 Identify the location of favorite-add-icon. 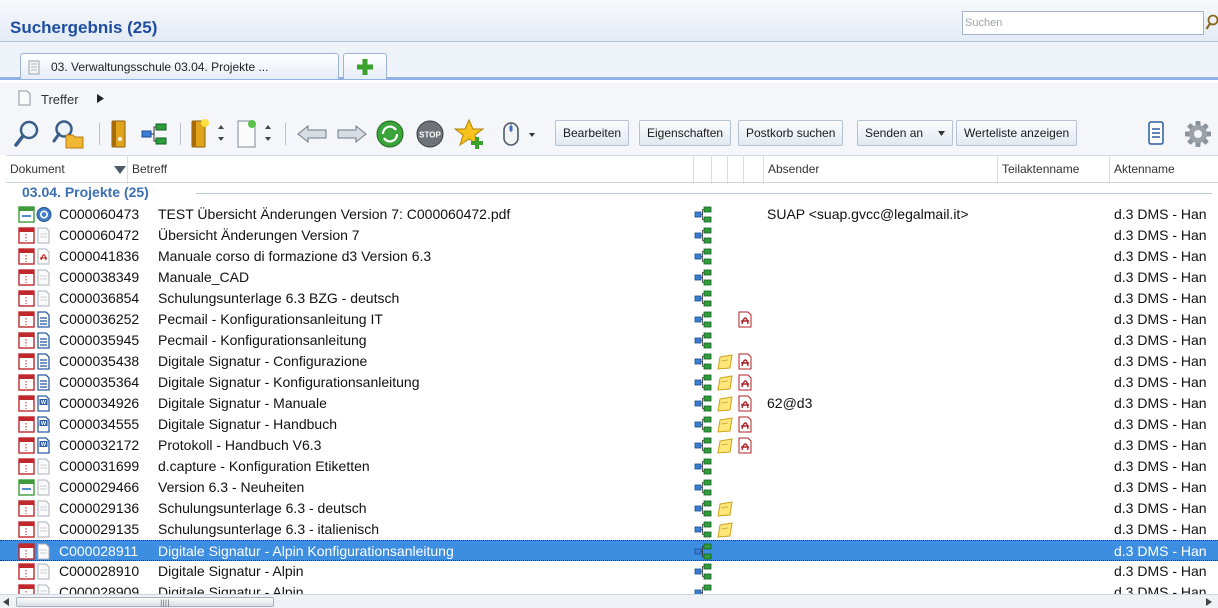
(471, 134).